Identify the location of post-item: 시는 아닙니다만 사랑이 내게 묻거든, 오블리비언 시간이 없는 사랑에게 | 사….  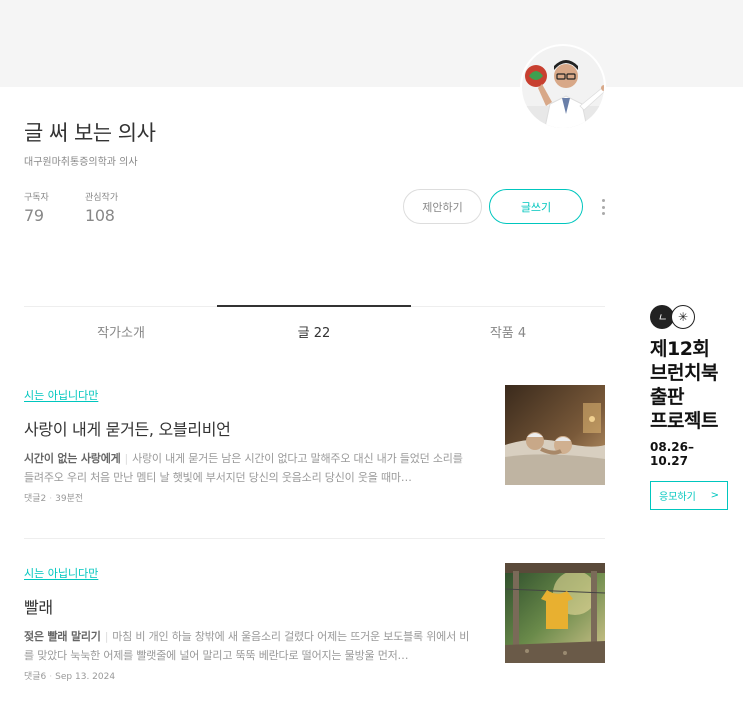
(314, 449).